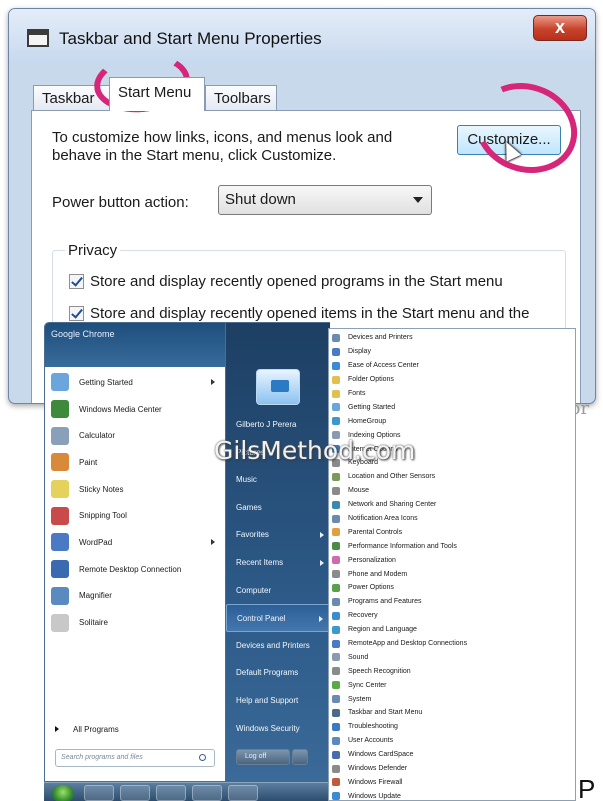 This screenshot has height=801, width=603. Describe the element at coordinates (136, 382) in the screenshot. I see `recent-program-item: Getting Started` at that location.